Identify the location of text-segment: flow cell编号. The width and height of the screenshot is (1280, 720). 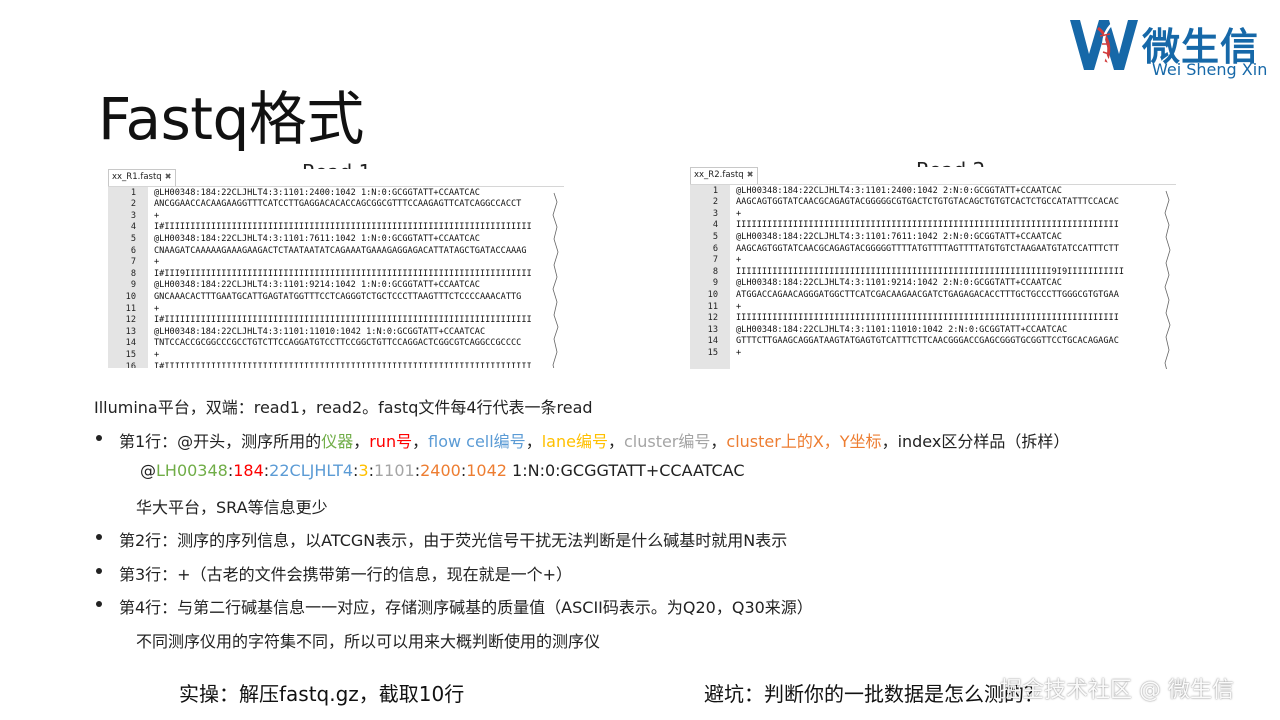
(477, 441).